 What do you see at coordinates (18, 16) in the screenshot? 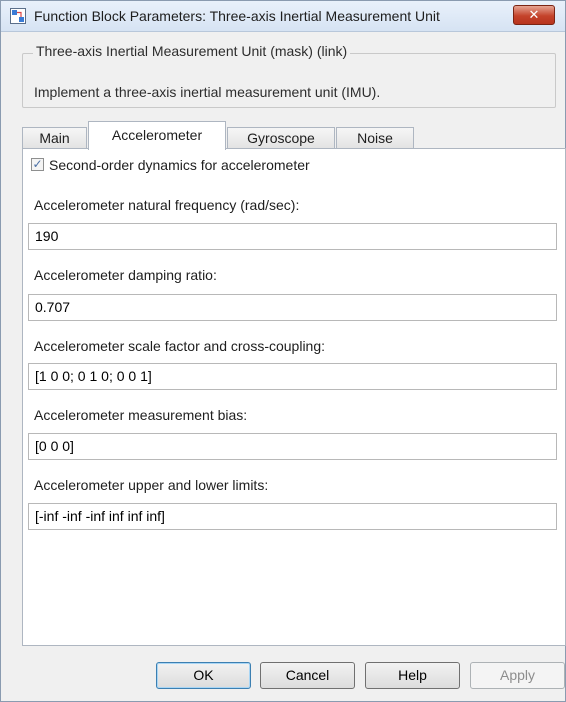
I see `block-parameters-icon` at bounding box center [18, 16].